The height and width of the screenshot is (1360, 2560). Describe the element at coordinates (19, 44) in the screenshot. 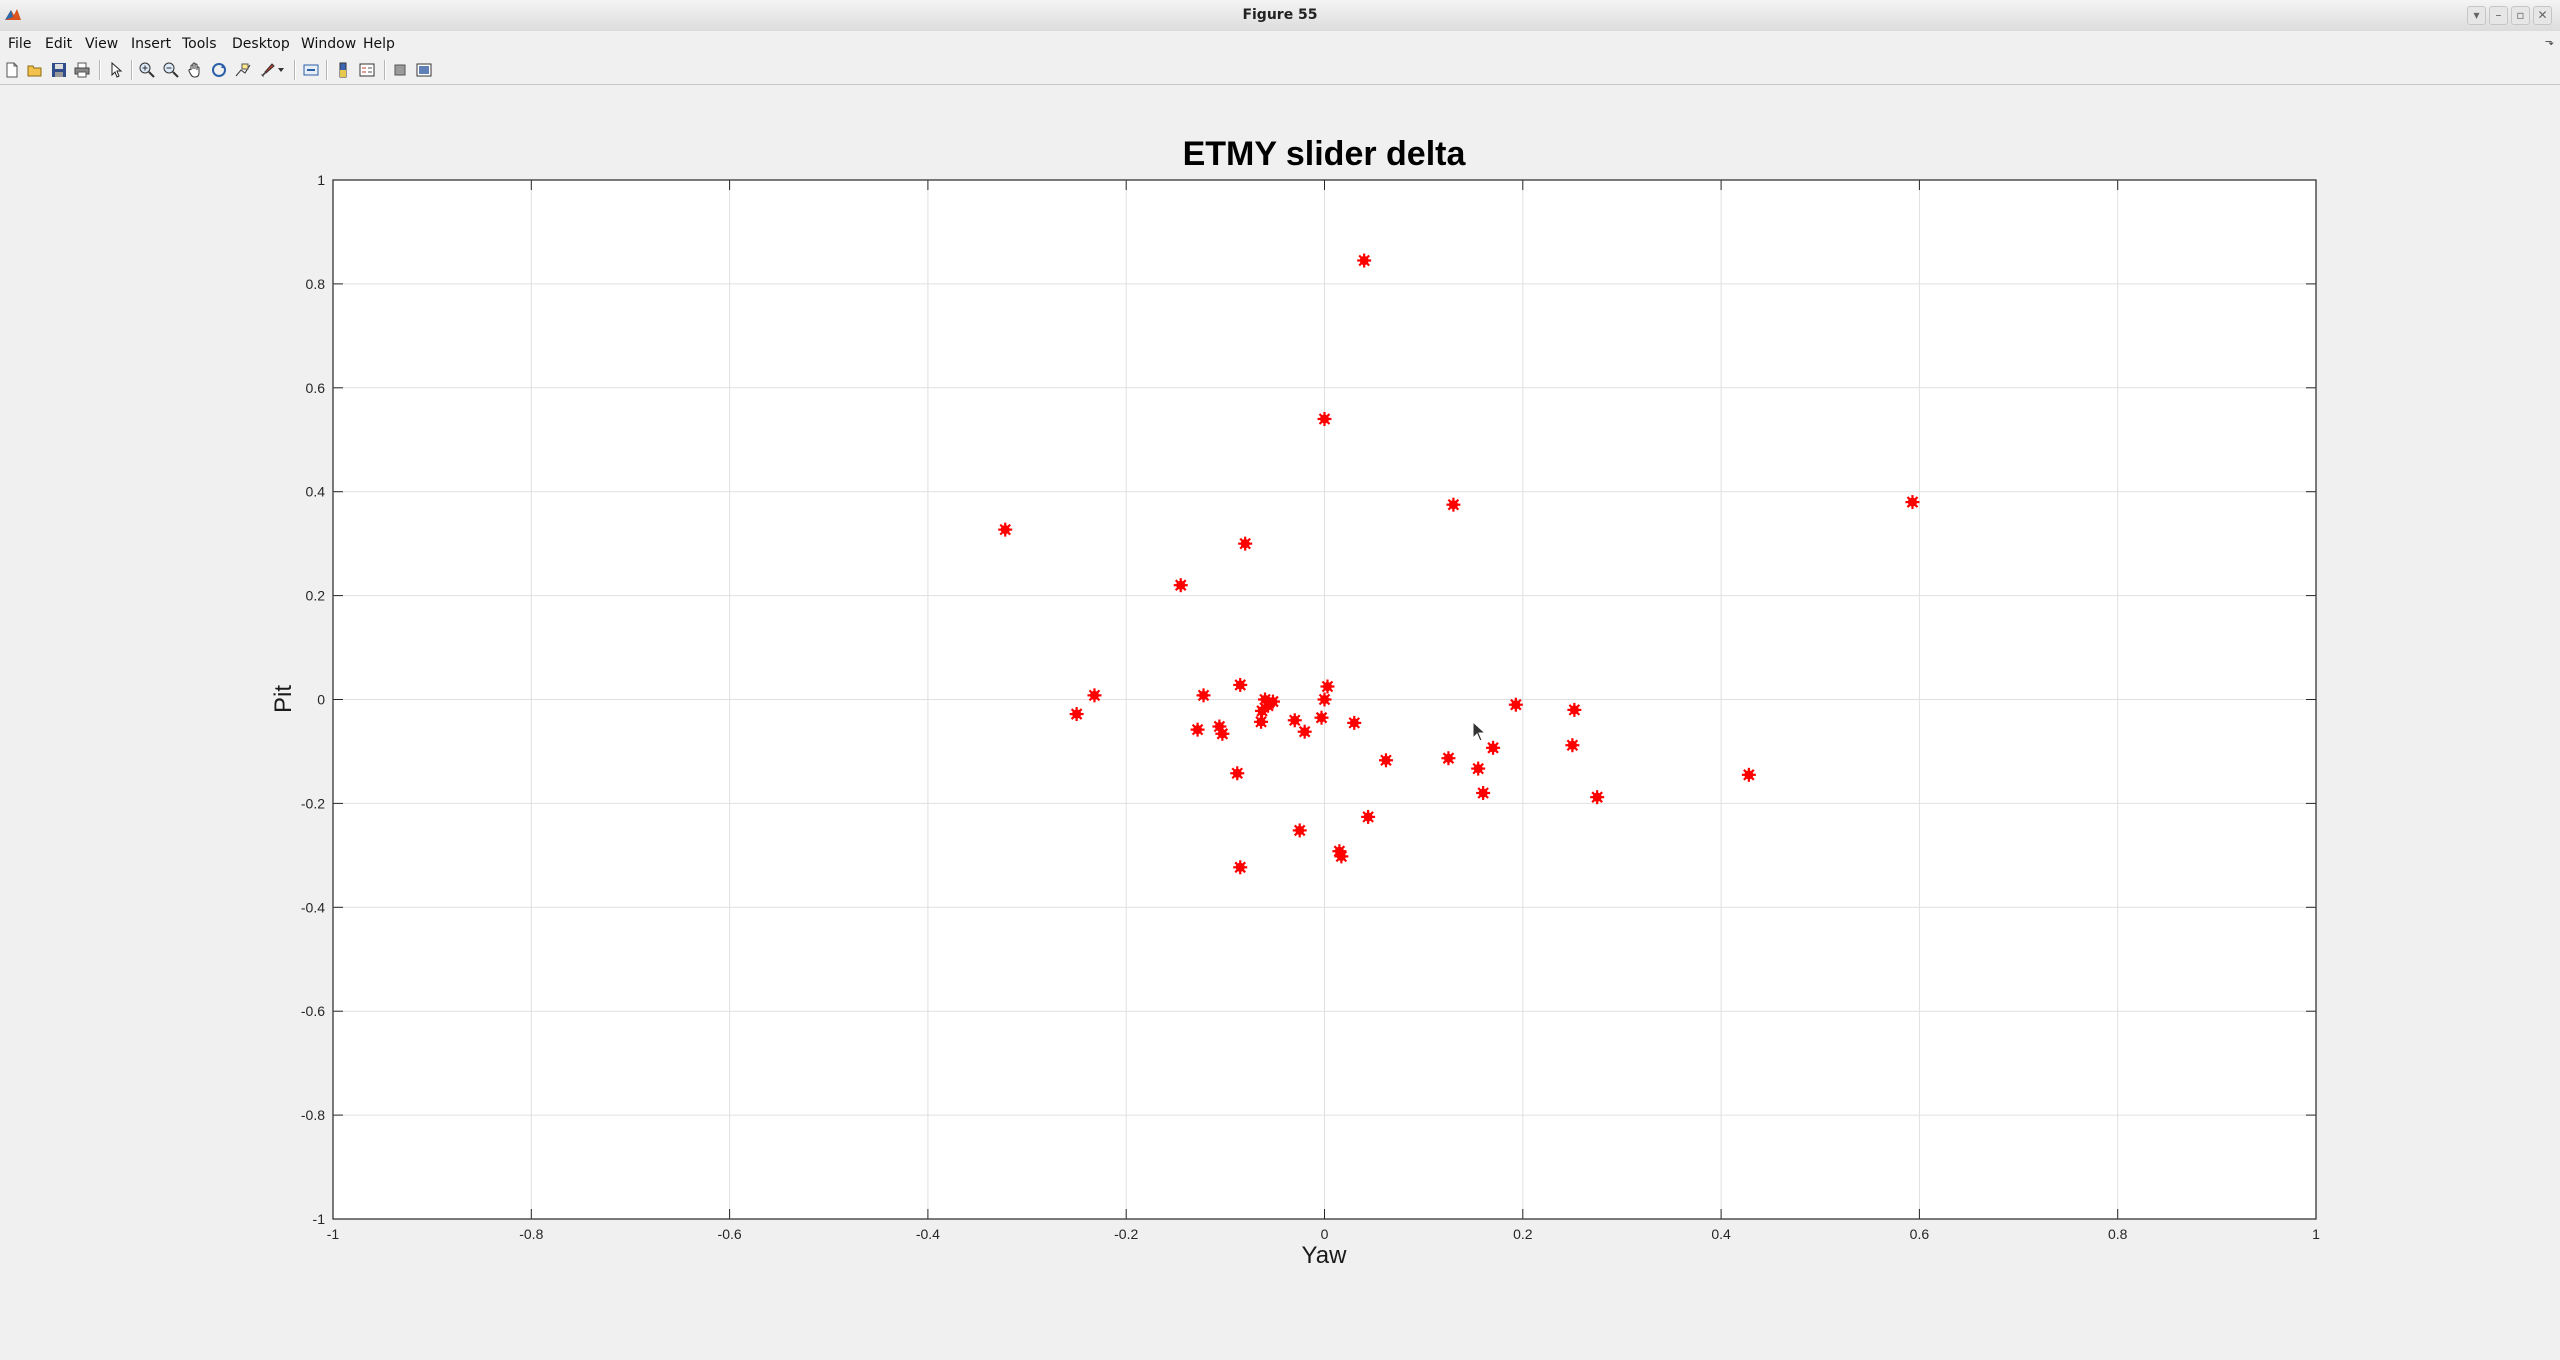

I see `menu-file: File` at that location.